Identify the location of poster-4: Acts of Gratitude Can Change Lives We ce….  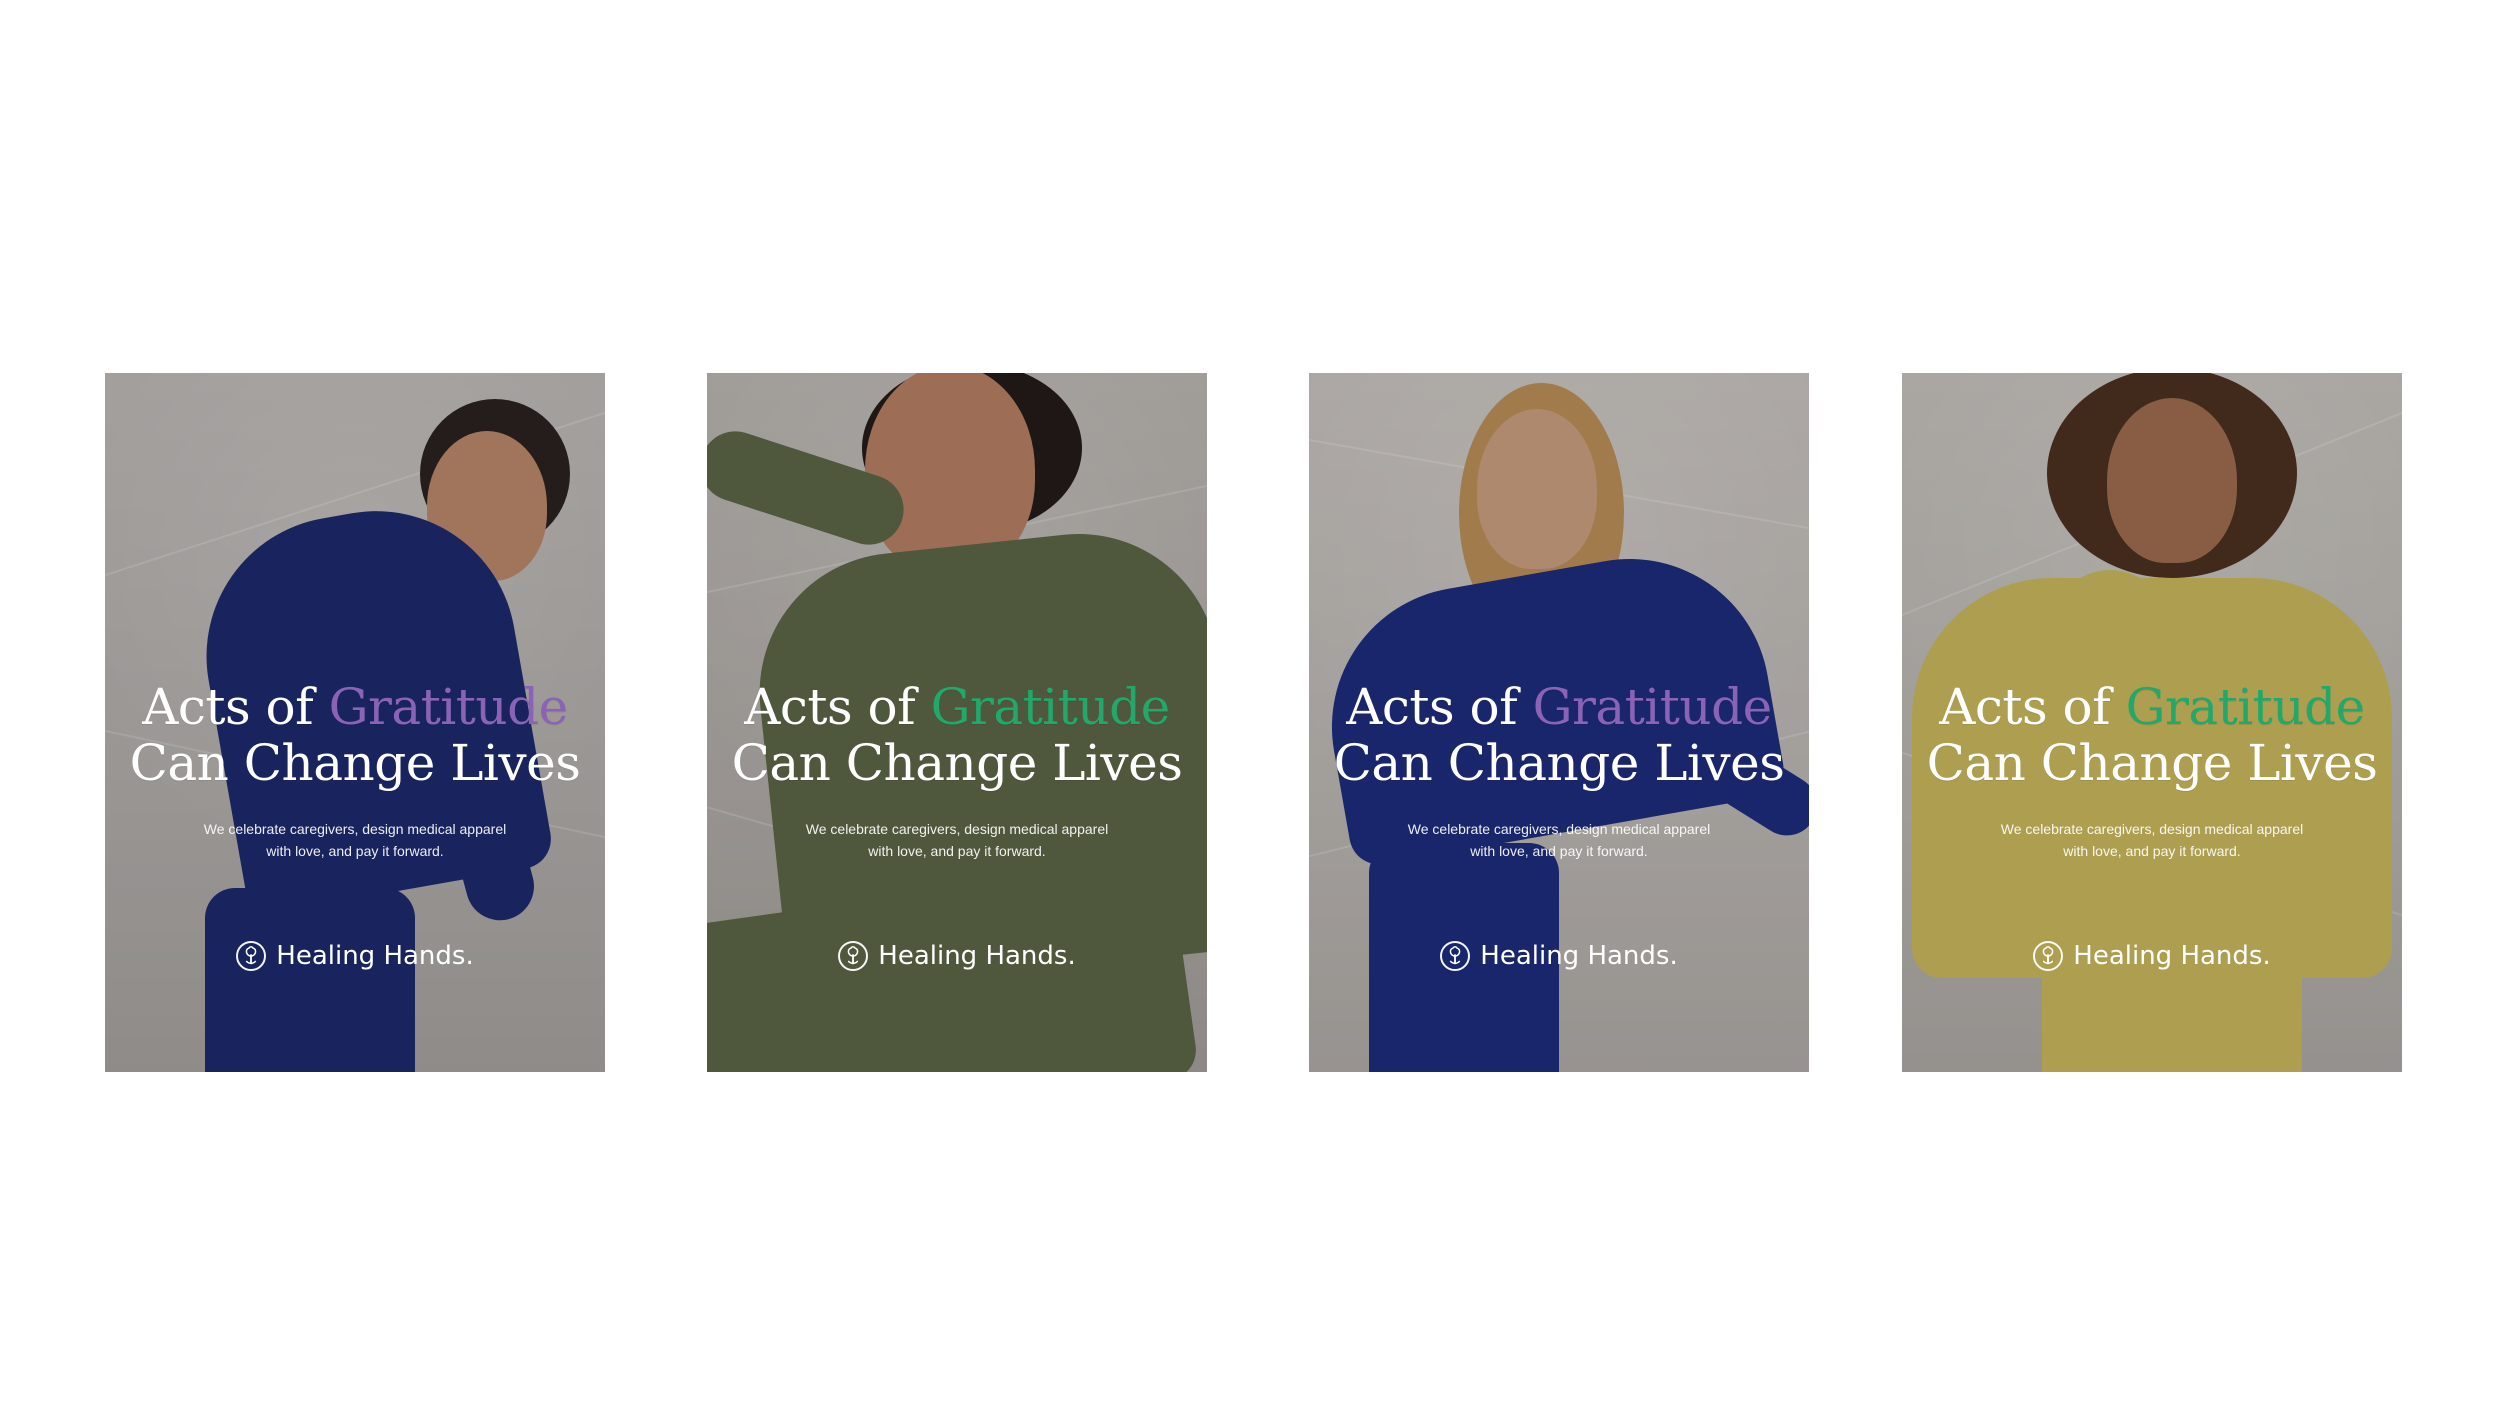
(2152, 722).